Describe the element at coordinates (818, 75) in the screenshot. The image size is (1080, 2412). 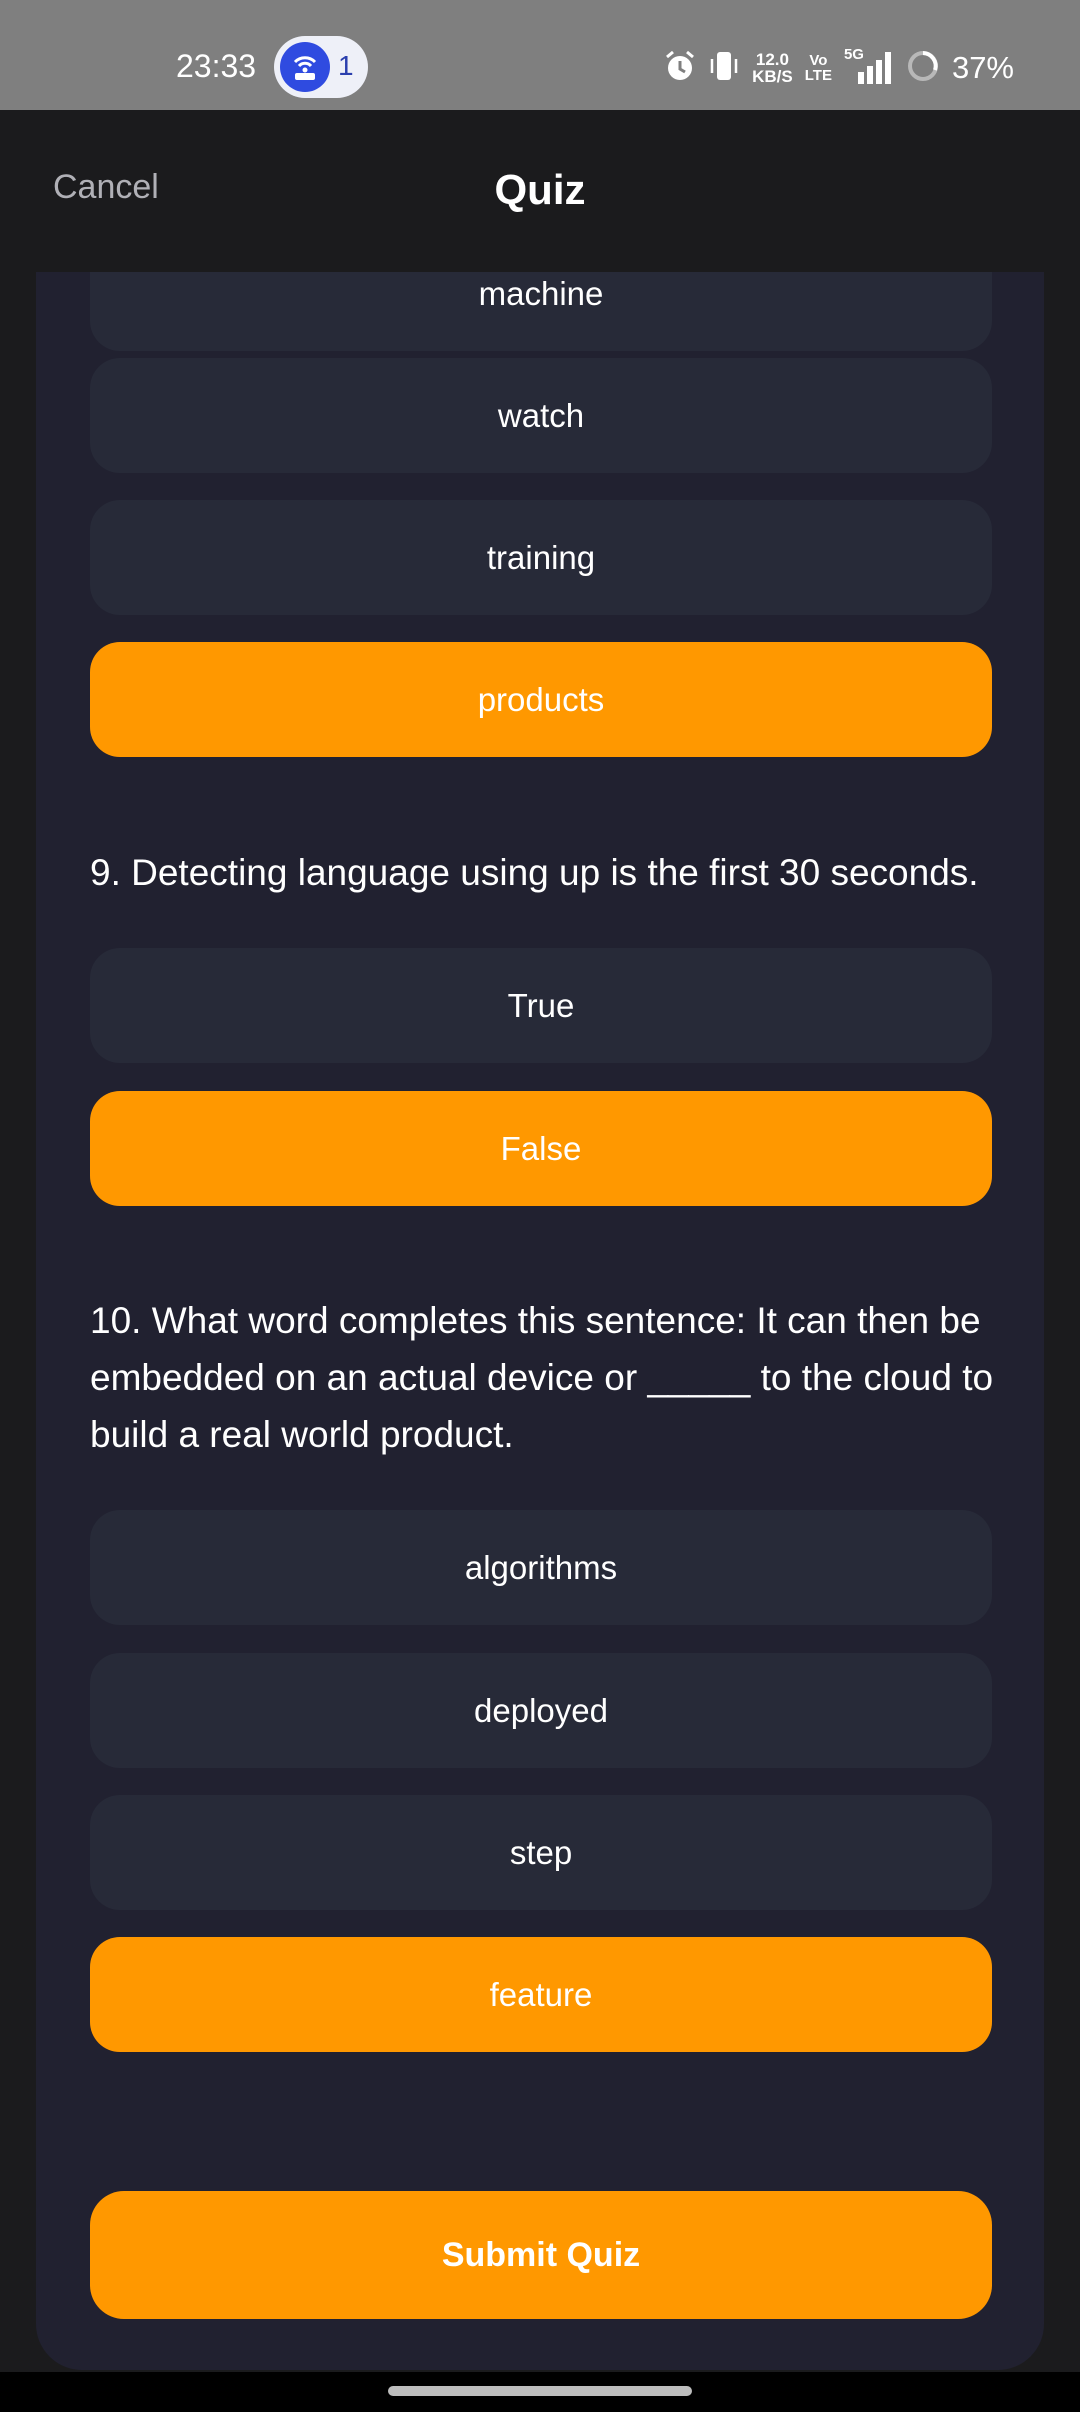
I see `volte-bottom: LTE` at that location.